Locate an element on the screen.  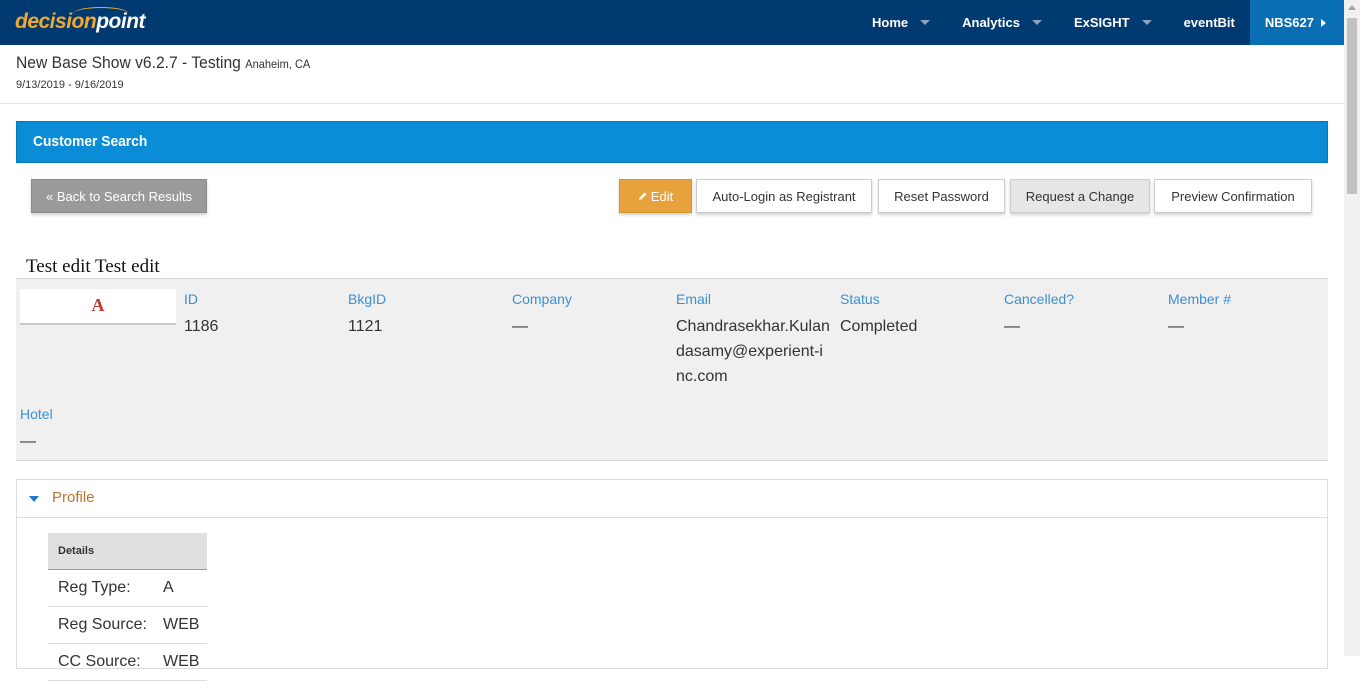
scrollbar-thumb is located at coordinates (1352, 106).